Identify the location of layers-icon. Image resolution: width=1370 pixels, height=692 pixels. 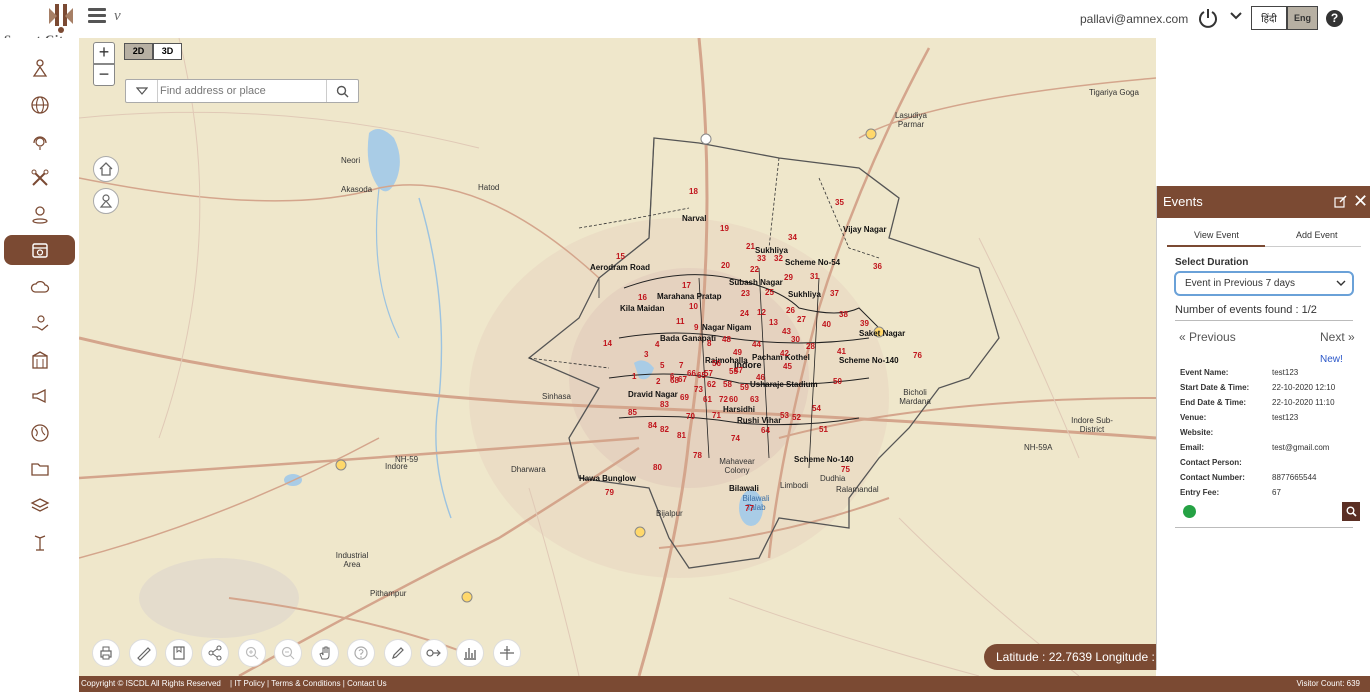
(39, 505).